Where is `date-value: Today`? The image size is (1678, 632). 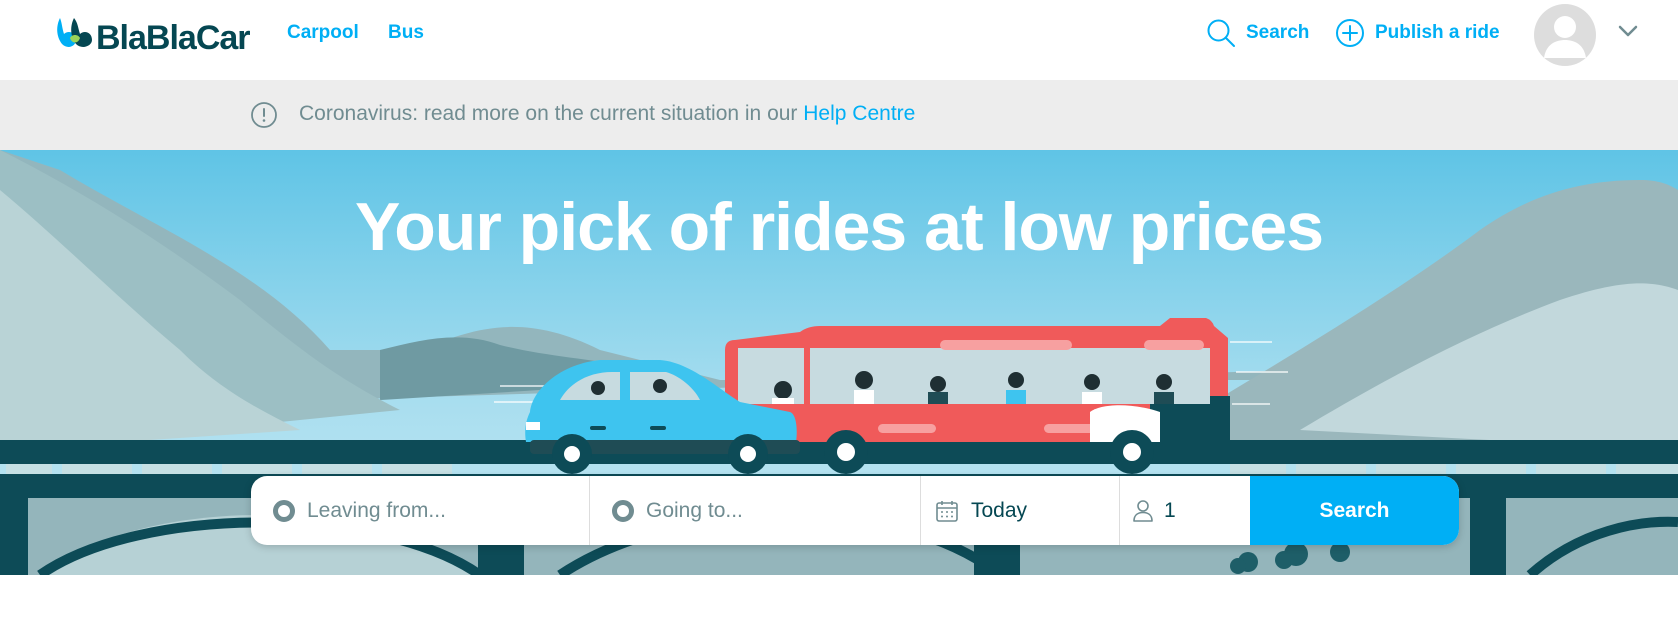
date-value: Today is located at coordinates (999, 510).